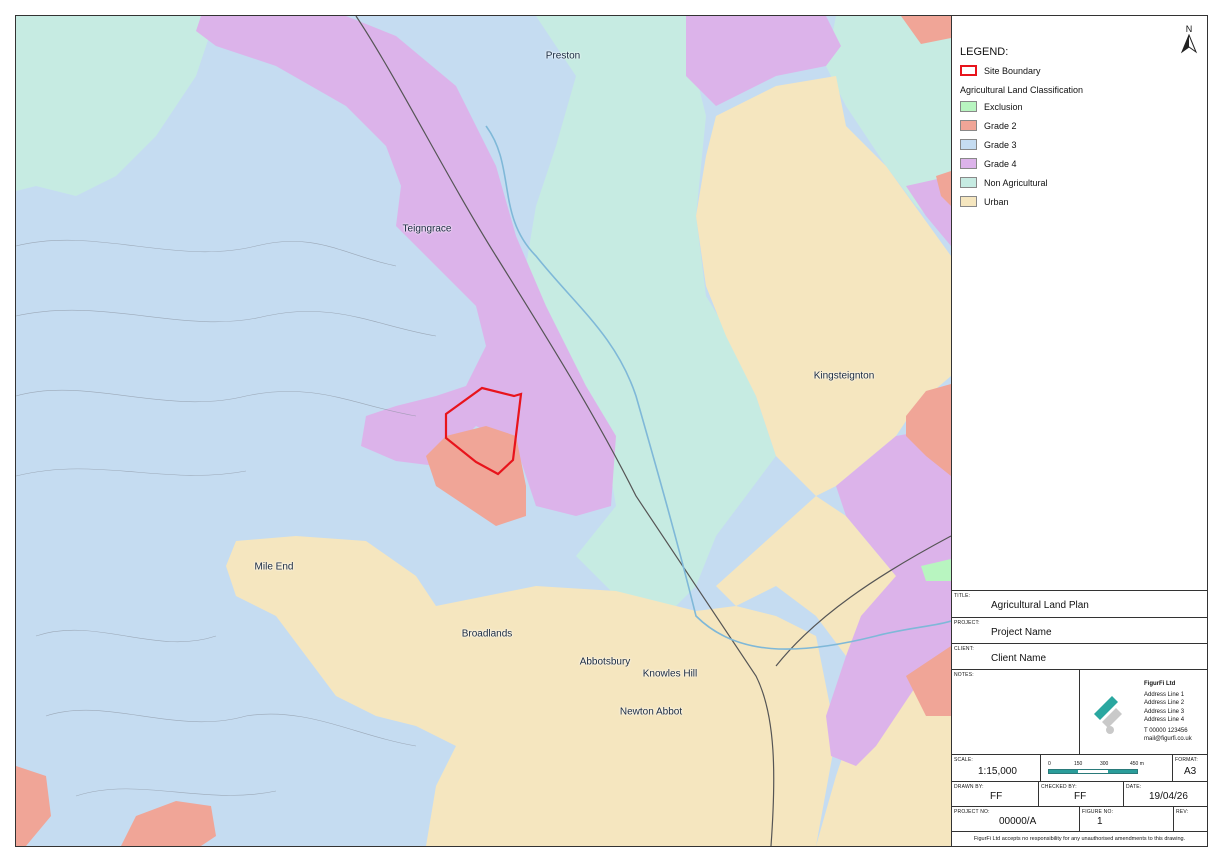 The image size is (1224, 862). What do you see at coordinates (274, 567) in the screenshot?
I see `place-label-mile-end: Mile End` at bounding box center [274, 567].